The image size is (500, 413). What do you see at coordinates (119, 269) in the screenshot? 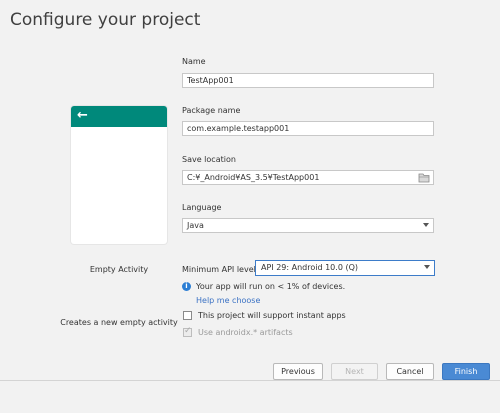
I see `activity-name: Empty Activity` at bounding box center [119, 269].